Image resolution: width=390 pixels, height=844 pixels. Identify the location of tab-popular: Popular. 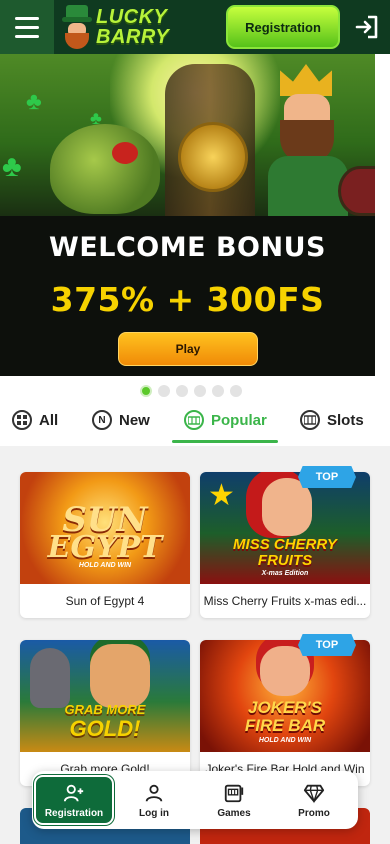
(225, 420).